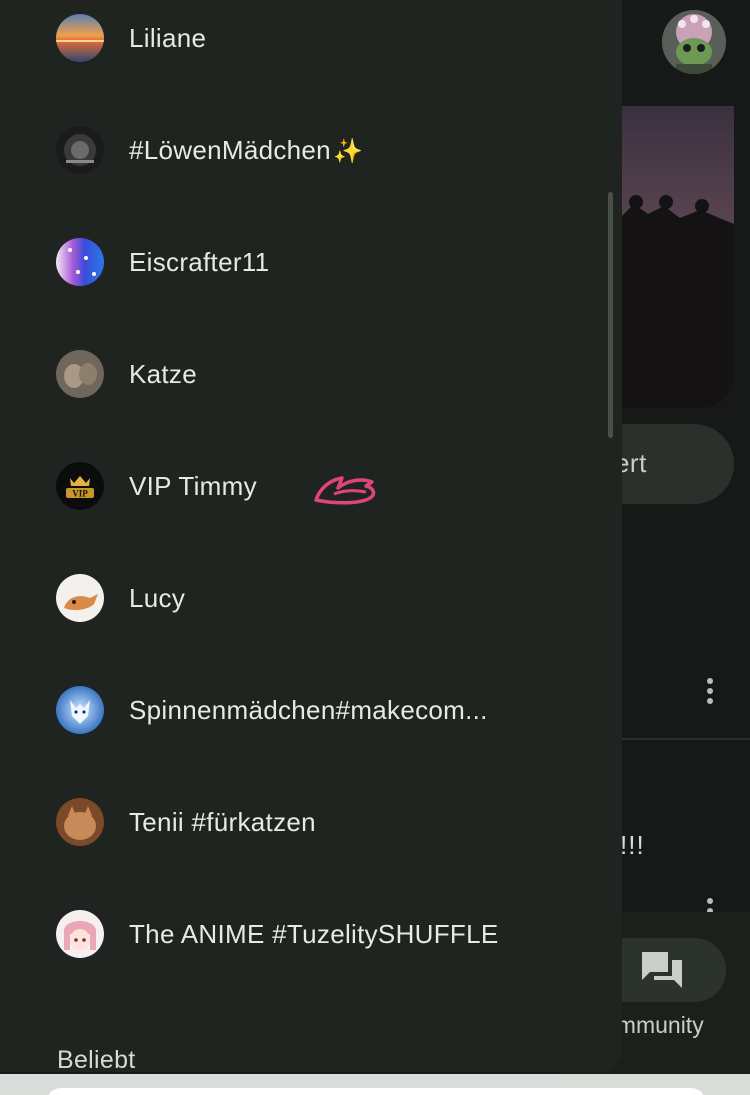 This screenshot has height=1095, width=750. Describe the element at coordinates (632, 845) in the screenshot. I see `post-text: !!!` at that location.